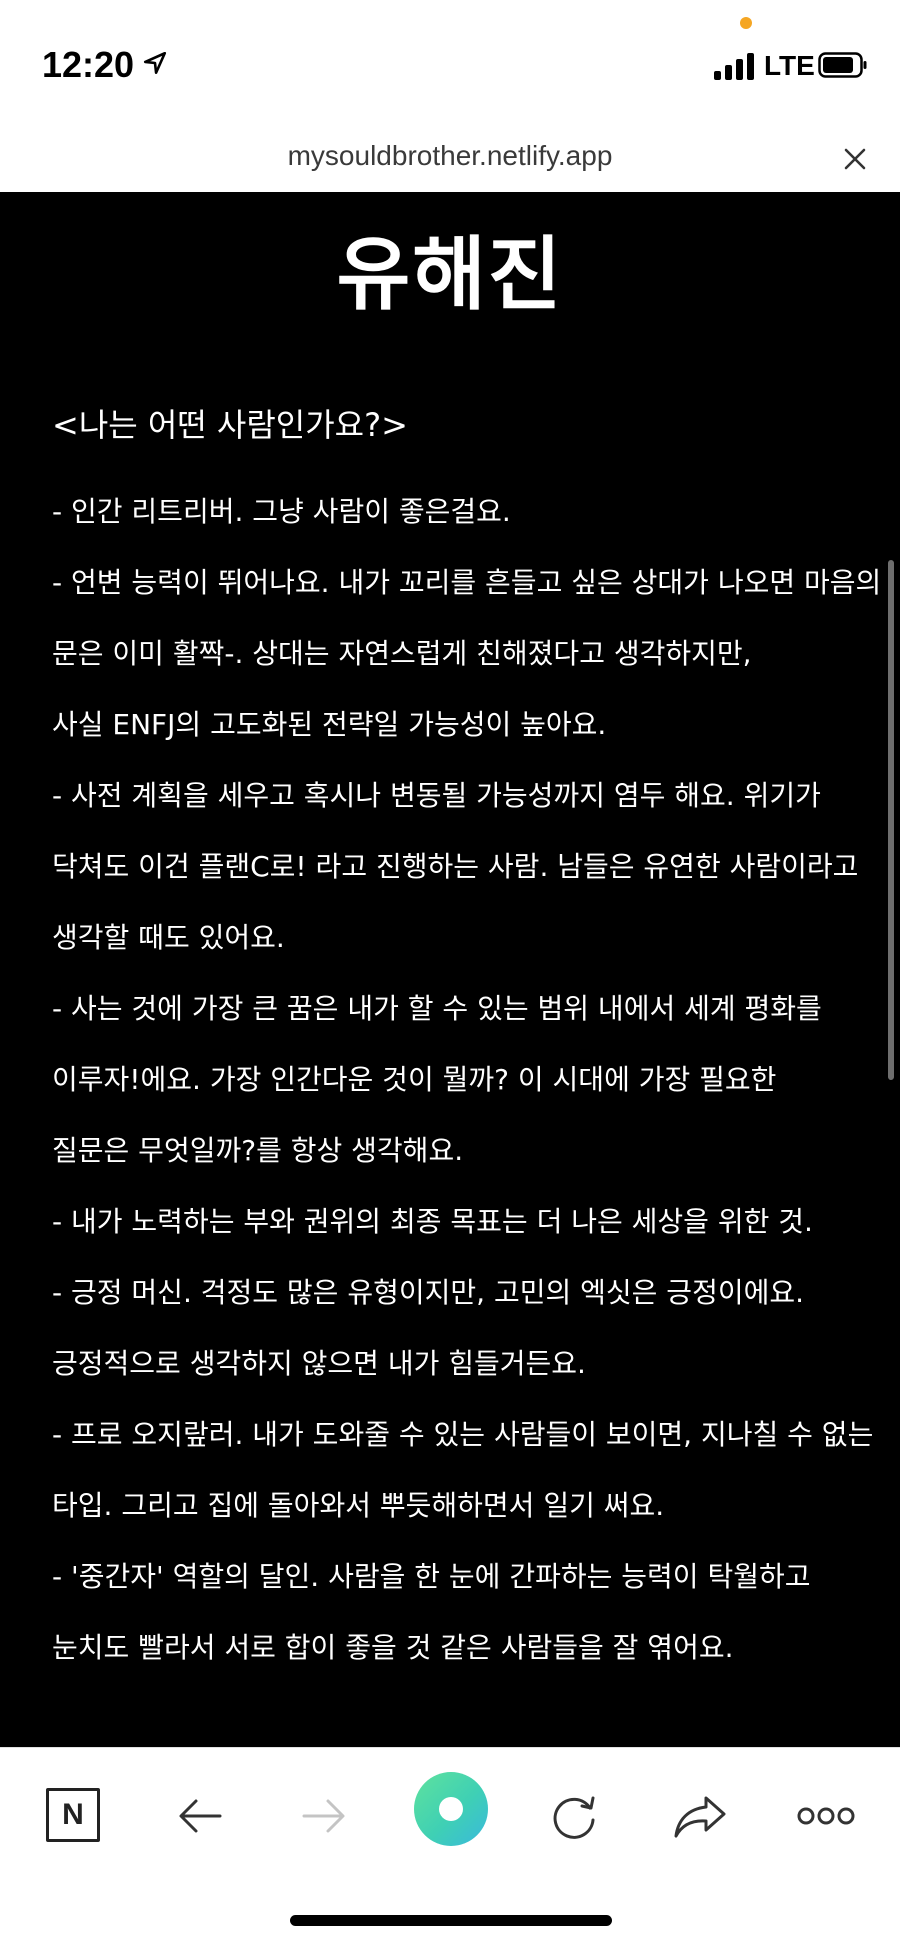 Image resolution: width=900 pixels, height=1950 pixels. I want to click on text-line: - '중간자' 역할의 달인. 사람을 한 눈에 간파하는 능력이 탁월하고, so click(431, 1576).